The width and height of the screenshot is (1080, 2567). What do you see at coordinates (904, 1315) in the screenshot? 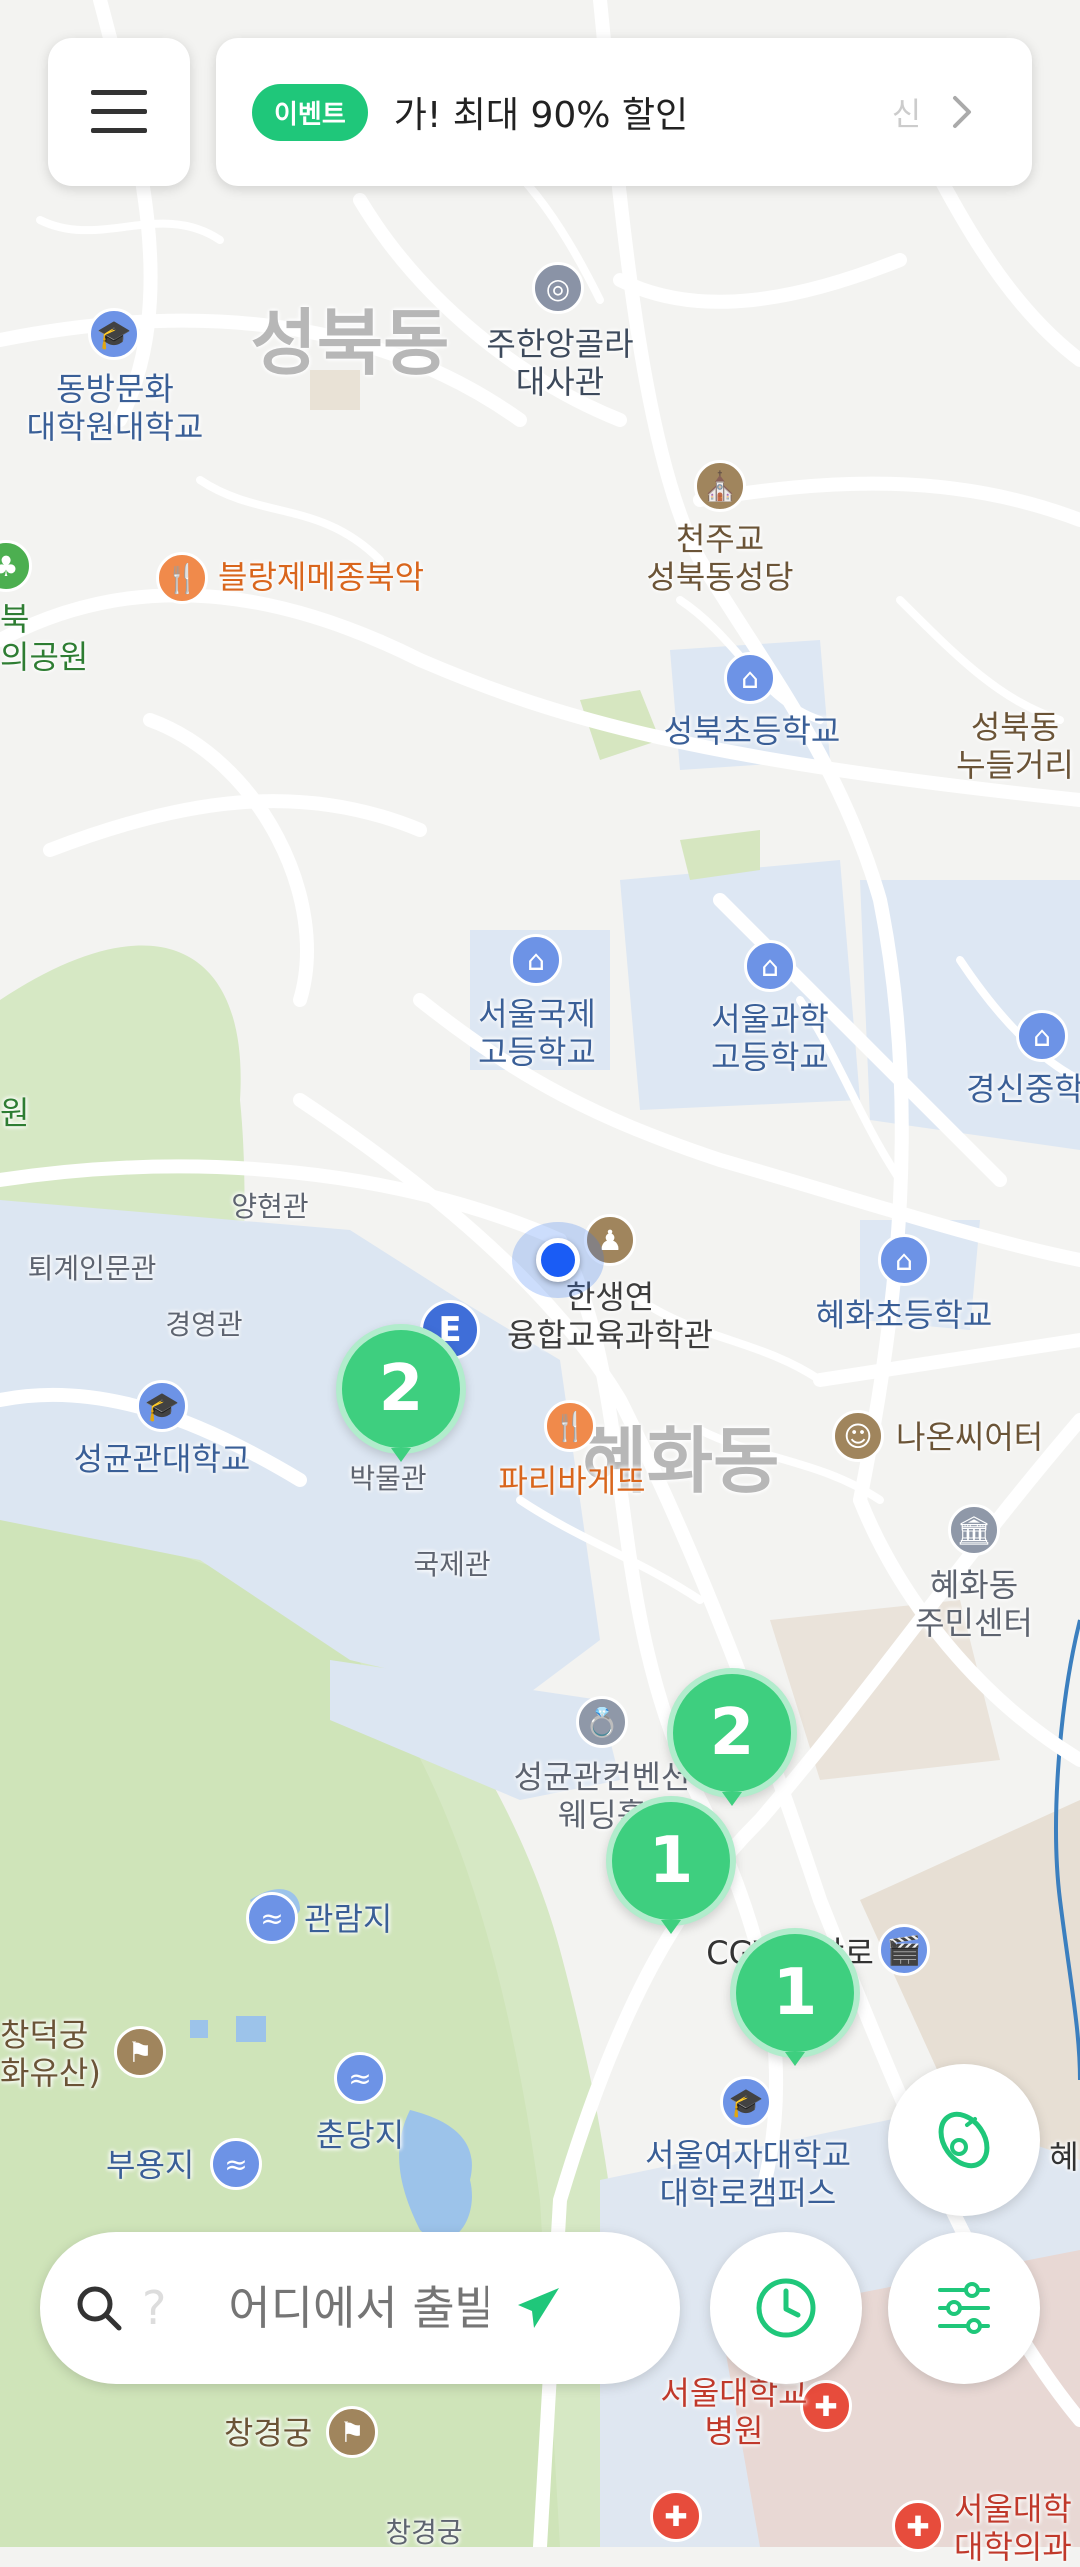
I see `poi-hyehwa-elementary: 혜화초등학교` at bounding box center [904, 1315].